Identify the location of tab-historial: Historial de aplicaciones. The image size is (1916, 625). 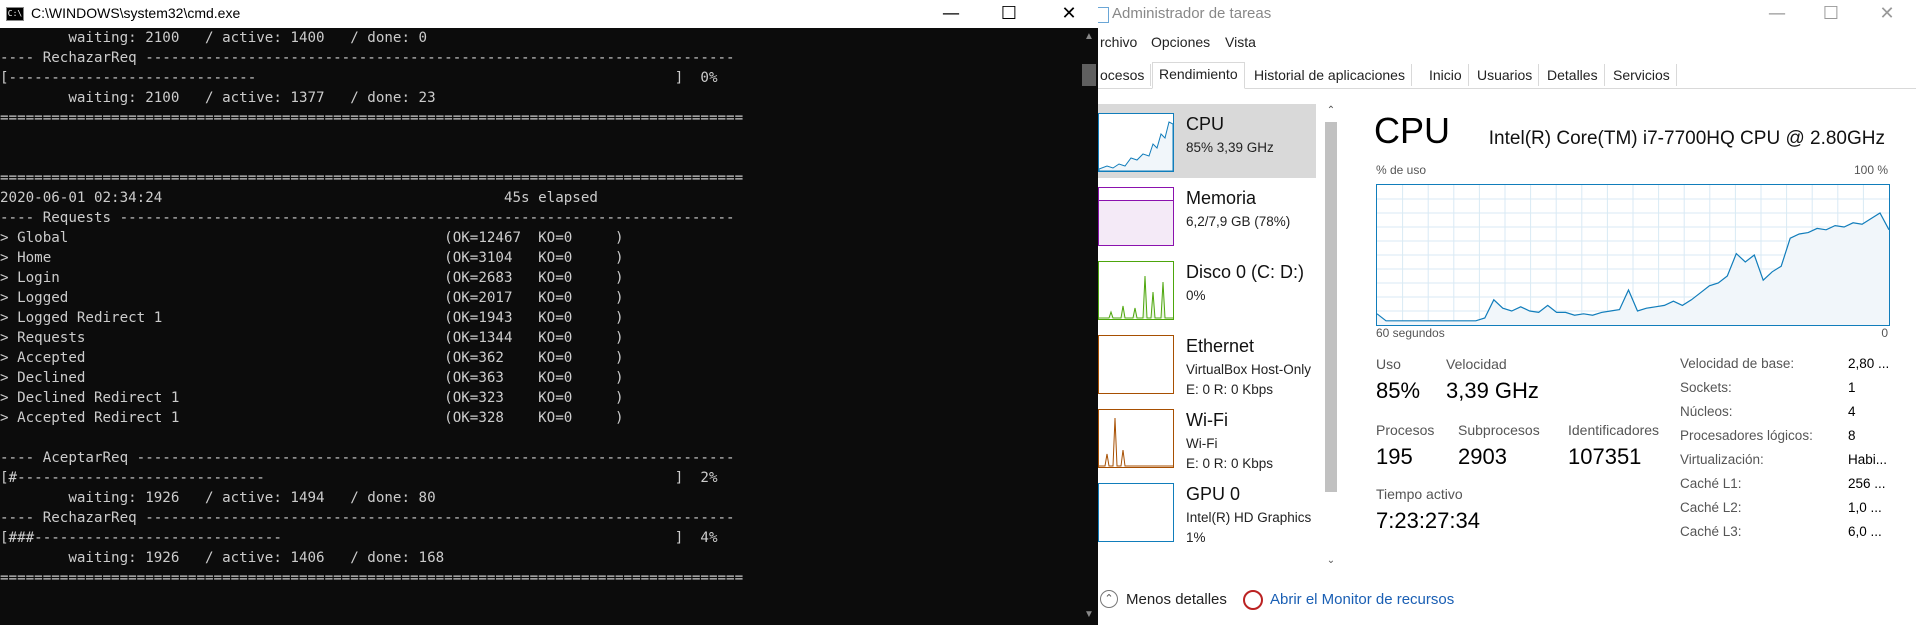
(1330, 75).